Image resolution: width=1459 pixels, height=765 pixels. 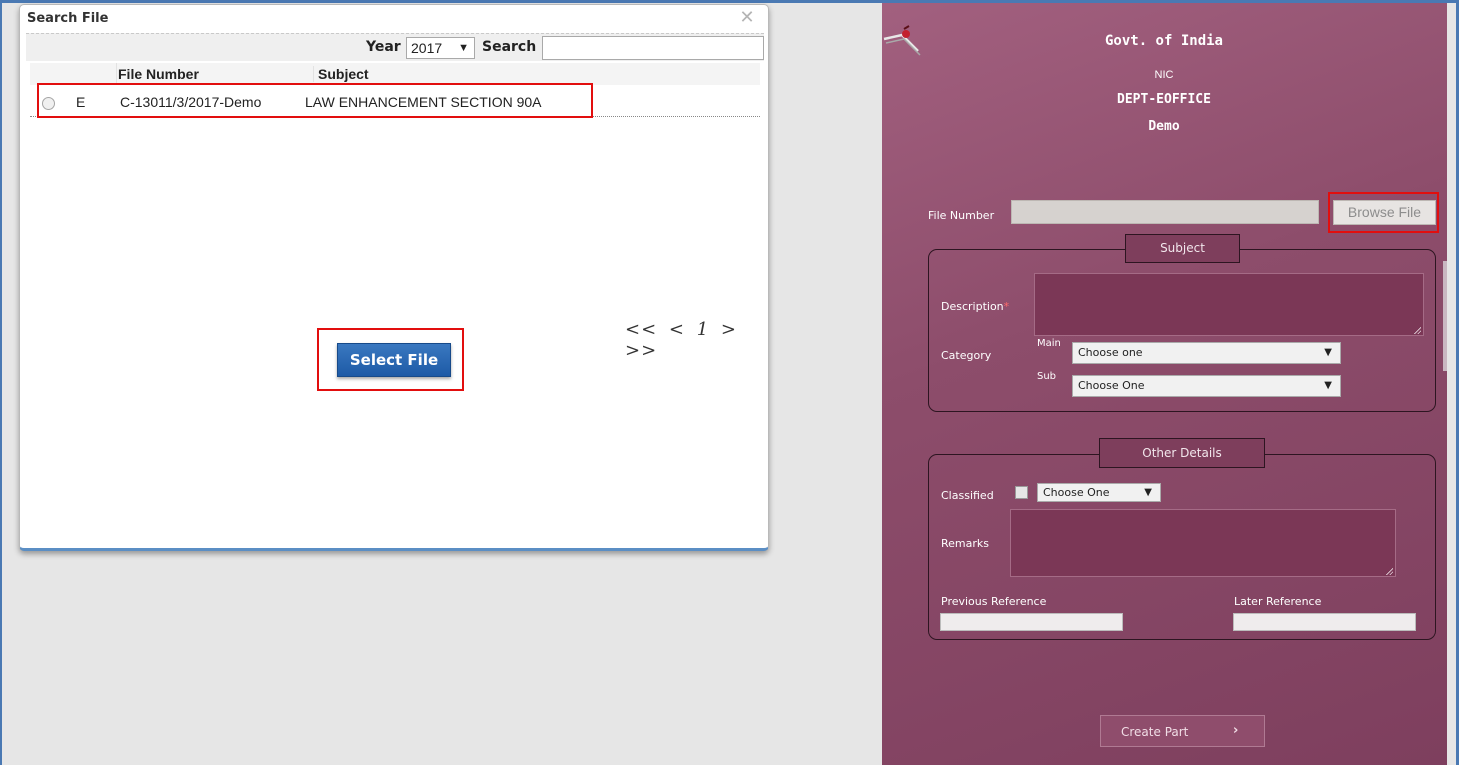 What do you see at coordinates (390, 359) in the screenshot?
I see `select-button-highlight-box` at bounding box center [390, 359].